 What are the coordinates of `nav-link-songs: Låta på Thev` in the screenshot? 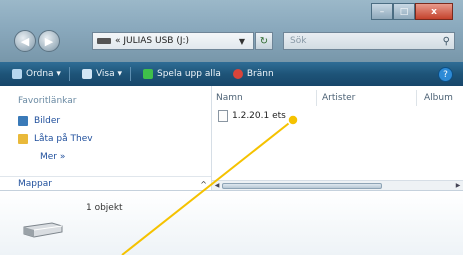 It's located at (55, 139).